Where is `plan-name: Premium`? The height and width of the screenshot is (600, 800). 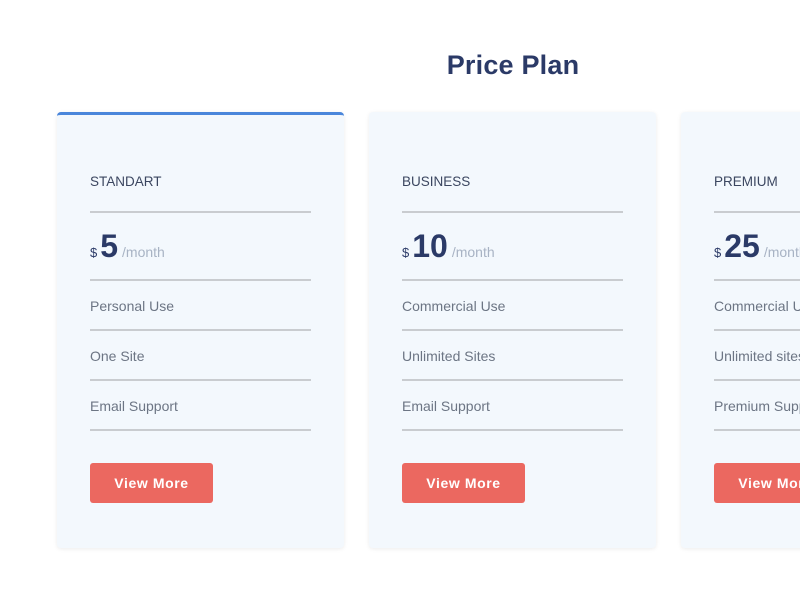 plan-name: Premium is located at coordinates (746, 181).